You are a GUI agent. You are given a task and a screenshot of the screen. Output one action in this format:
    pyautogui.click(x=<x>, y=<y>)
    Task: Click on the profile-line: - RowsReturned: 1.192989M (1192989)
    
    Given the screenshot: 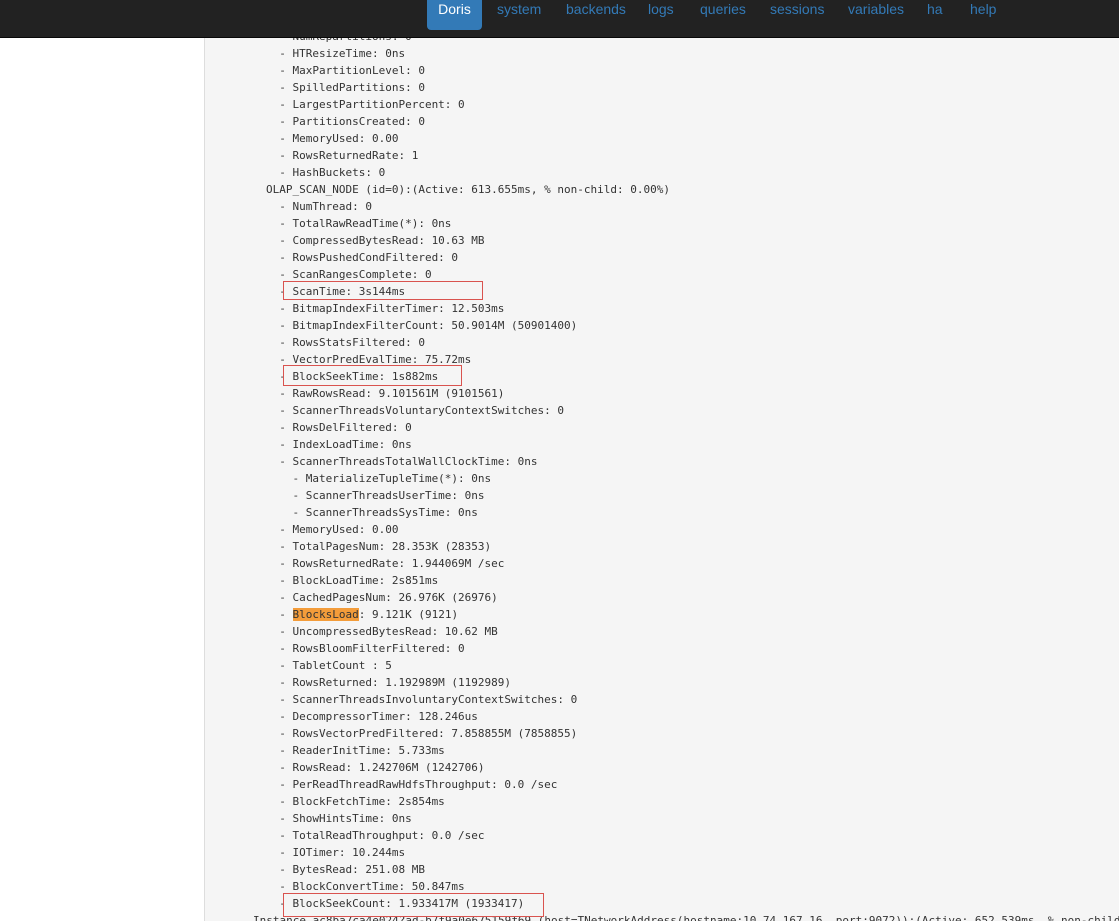 What is the action you would take?
    pyautogui.click(x=389, y=682)
    